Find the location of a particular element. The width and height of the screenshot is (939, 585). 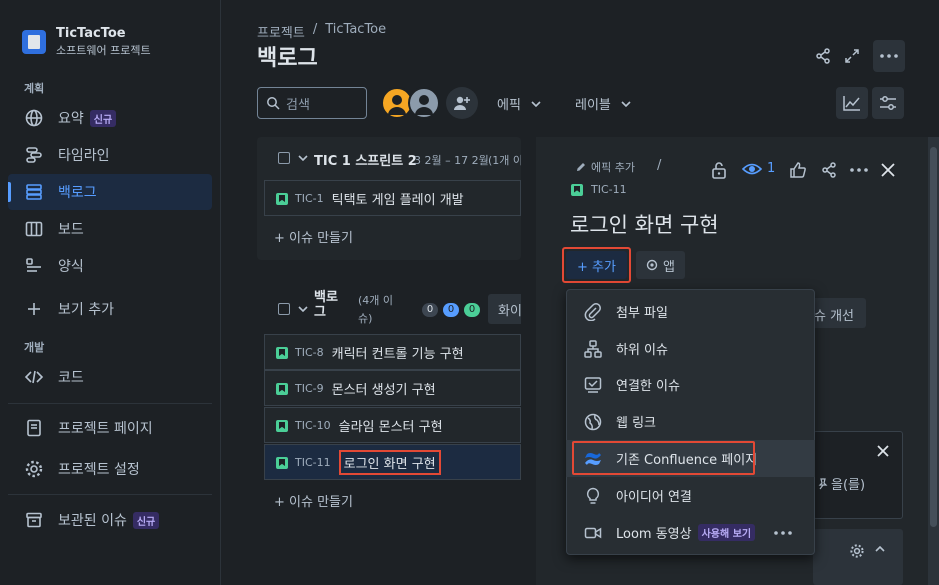

menu-item-subtask: 하위 이슈 is located at coordinates (690, 348).